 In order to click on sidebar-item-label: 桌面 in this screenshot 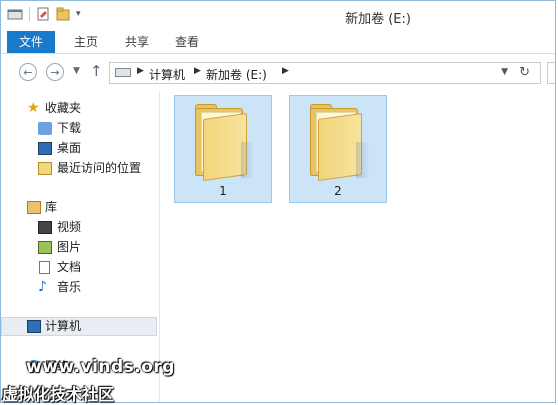, I will do `click(69, 148)`.